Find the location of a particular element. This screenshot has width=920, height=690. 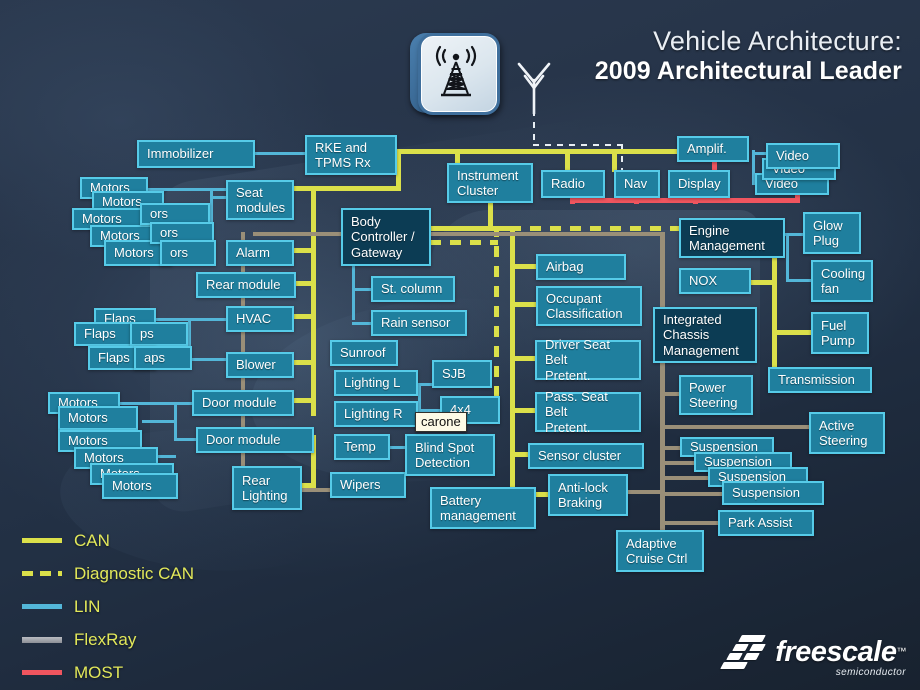

node-label: ps is located at coordinates (147, 334).